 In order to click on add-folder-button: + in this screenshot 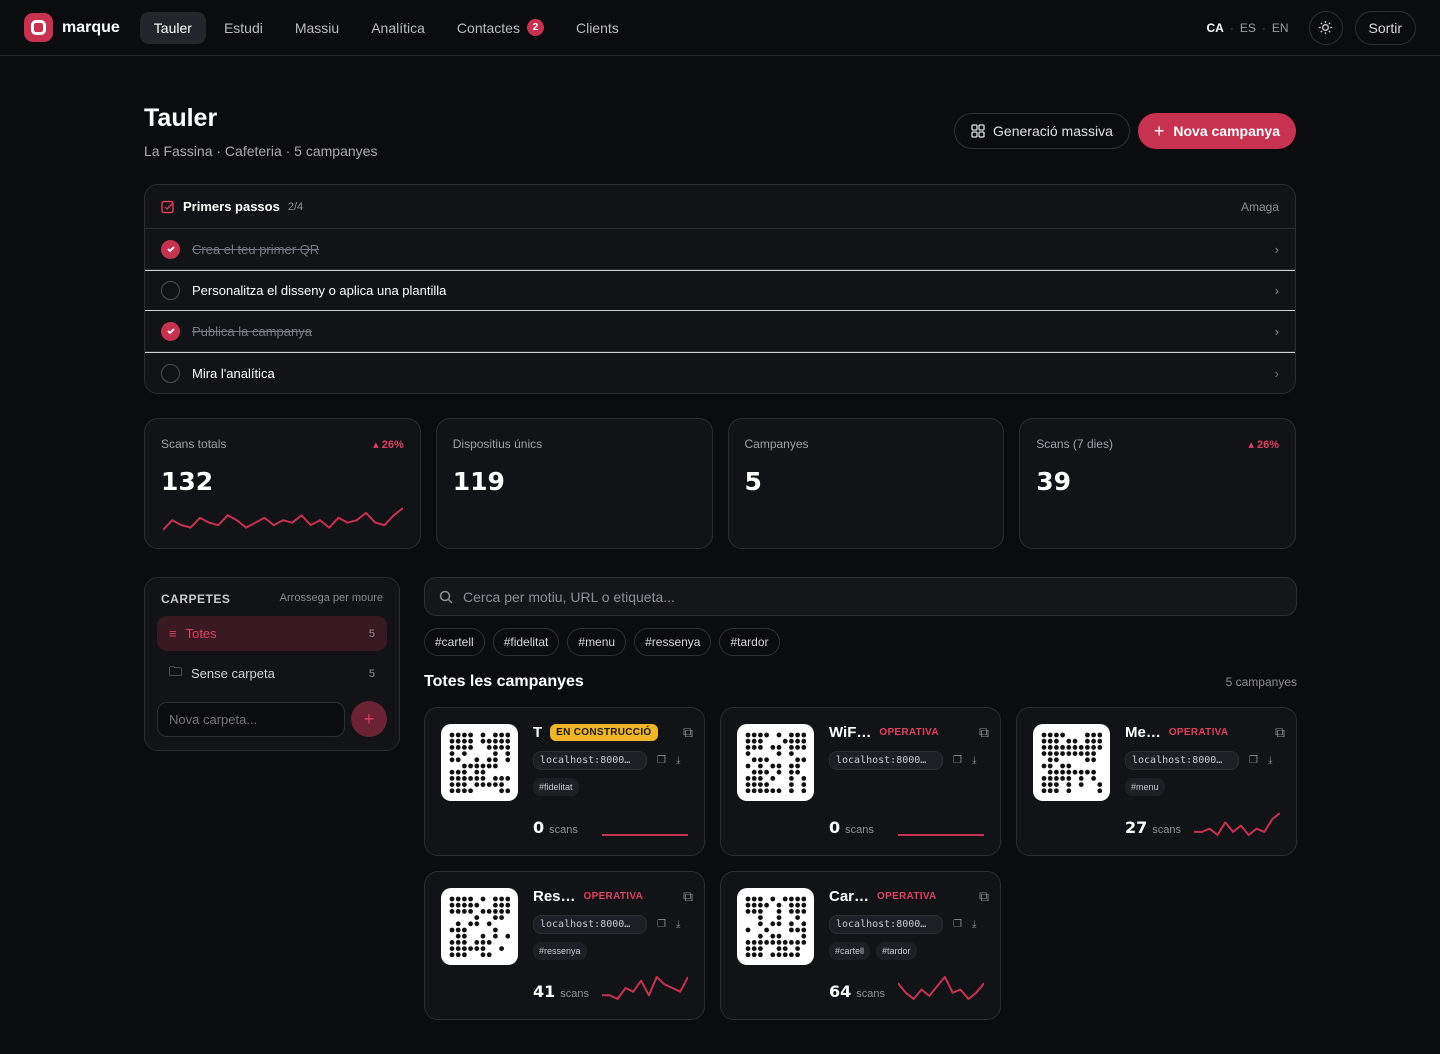, I will do `click(369, 719)`.